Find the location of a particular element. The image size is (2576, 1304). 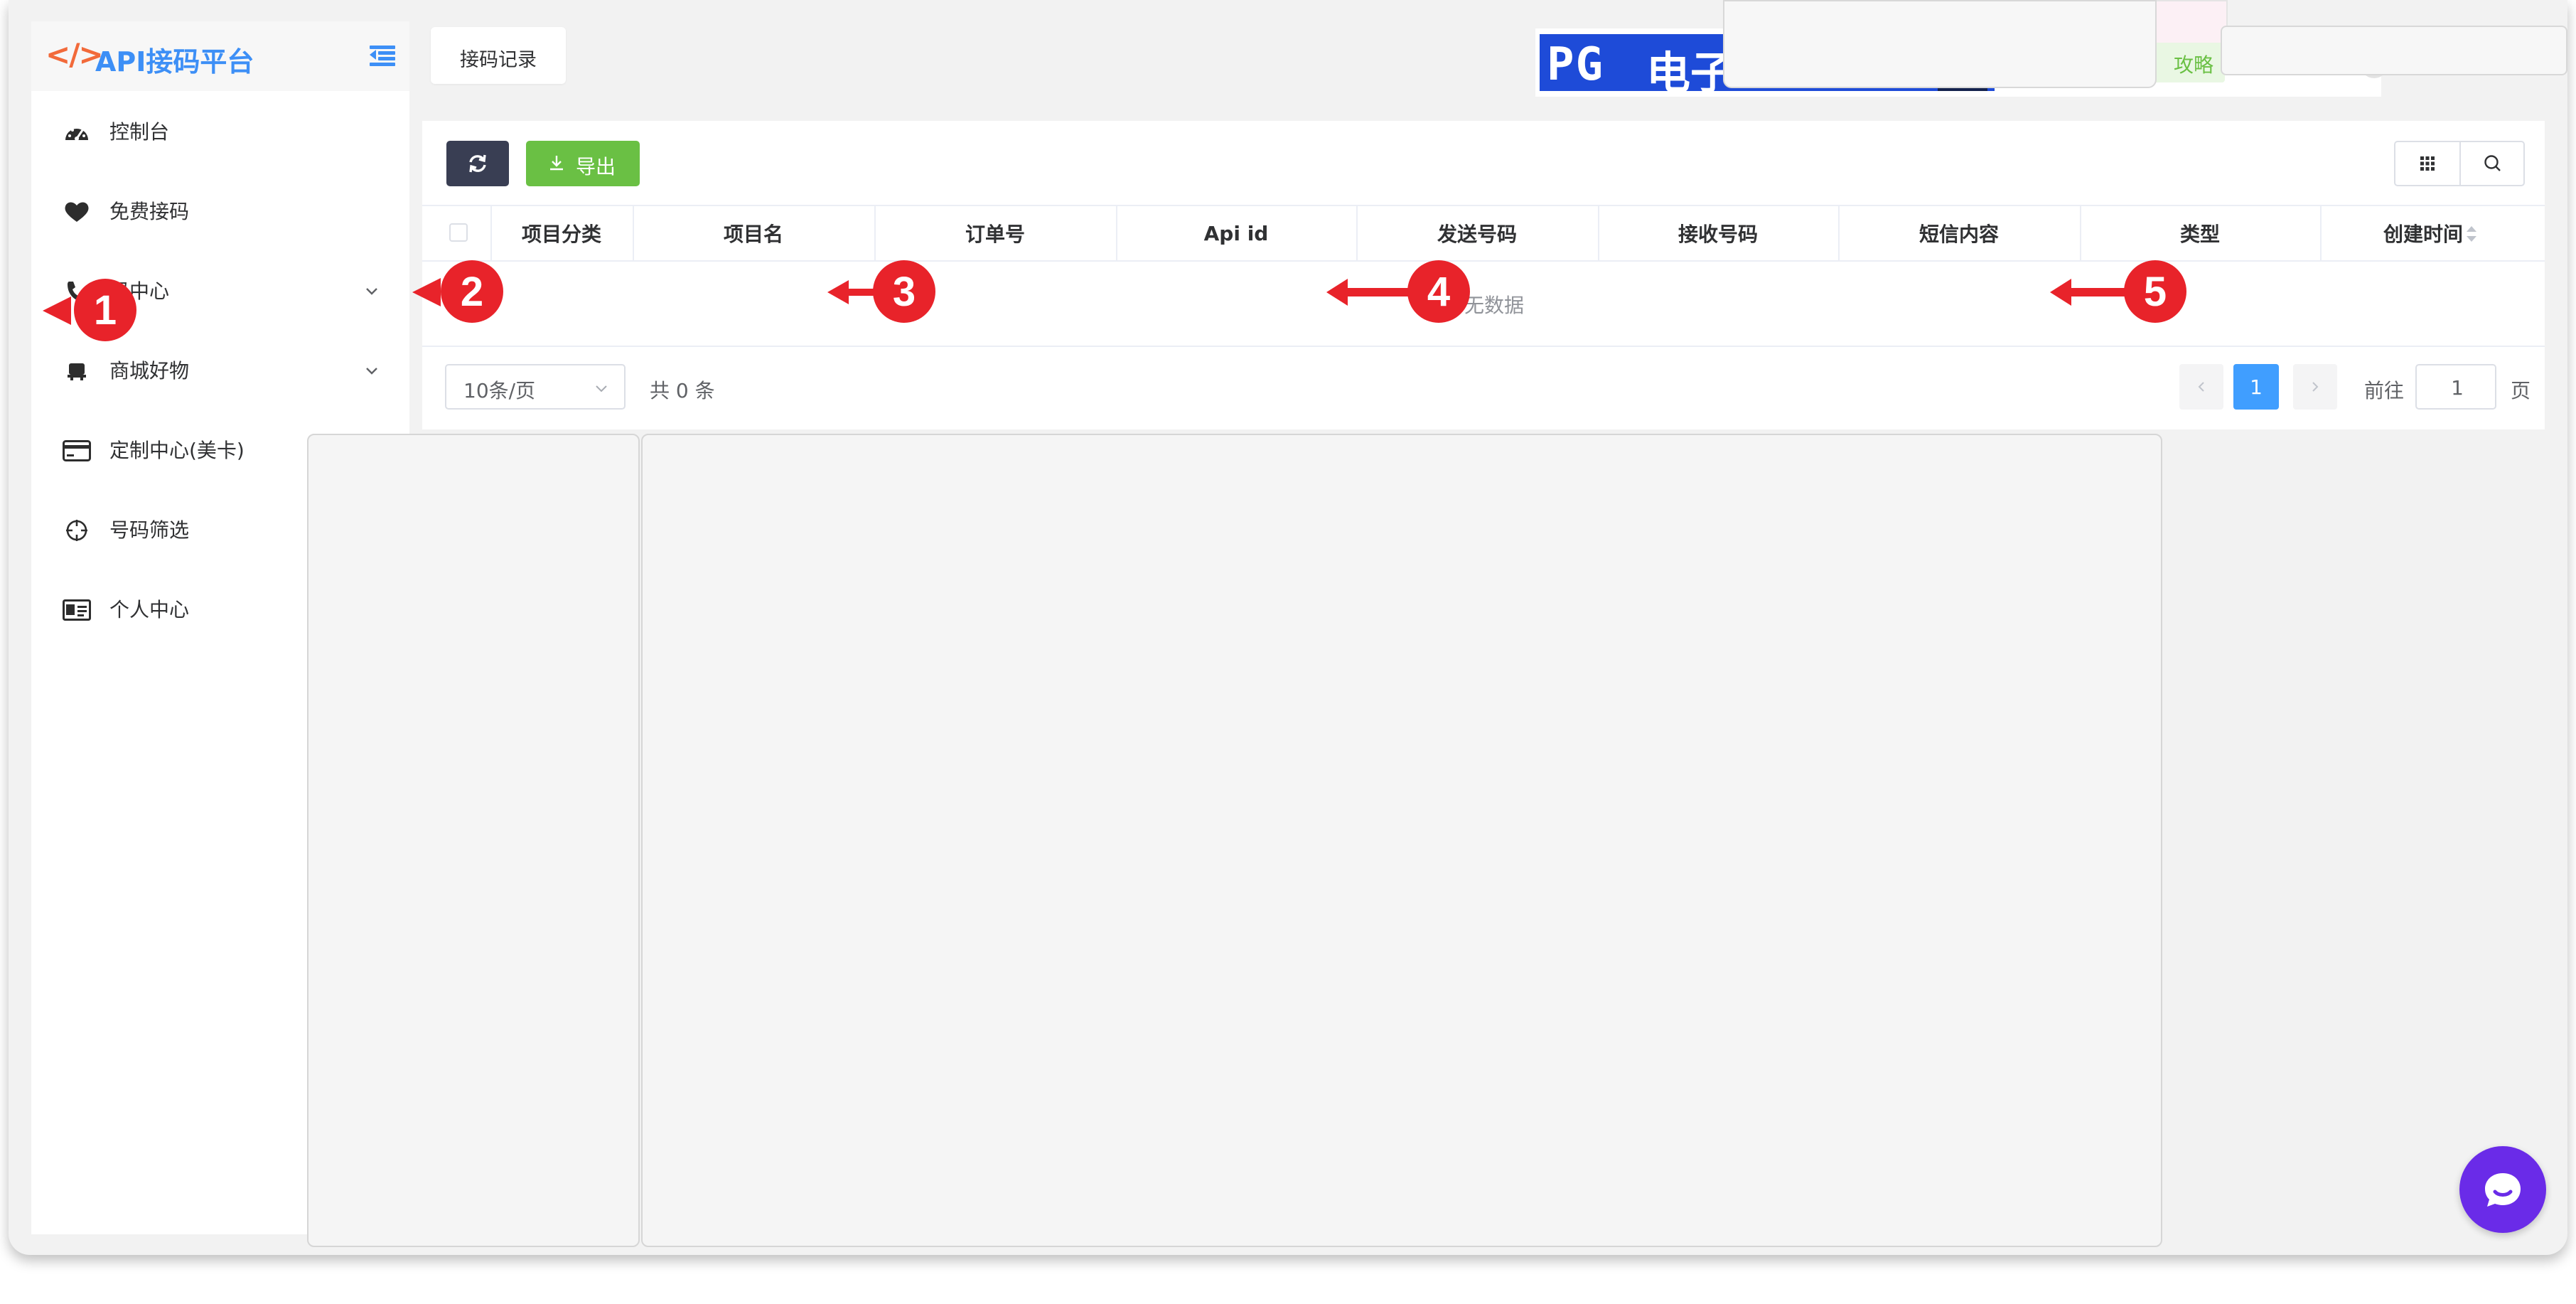

sidebar-item-label: 商城好物 is located at coordinates (149, 371).